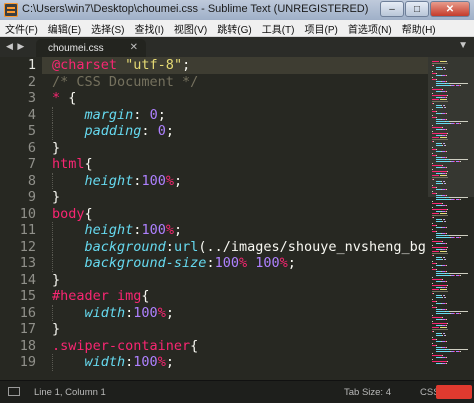 The height and width of the screenshot is (403, 474). Describe the element at coordinates (148, 28) in the screenshot. I see `menu-find: 查找(I)` at that location.